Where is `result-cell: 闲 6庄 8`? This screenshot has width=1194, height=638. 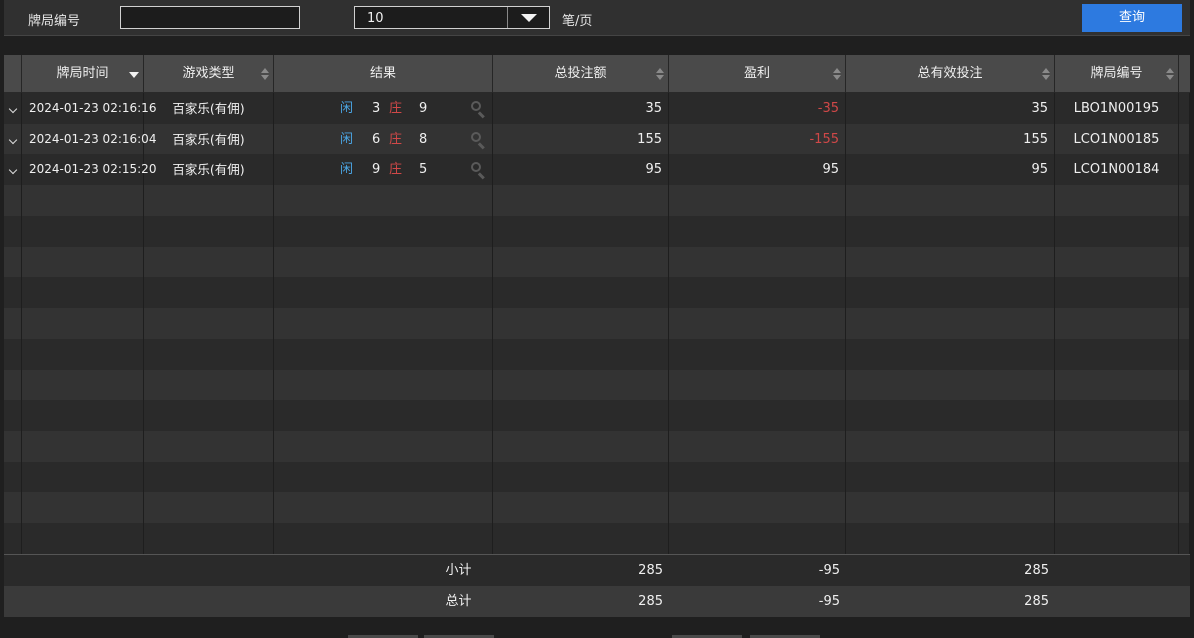
result-cell: 闲 6庄 8 is located at coordinates (383, 139).